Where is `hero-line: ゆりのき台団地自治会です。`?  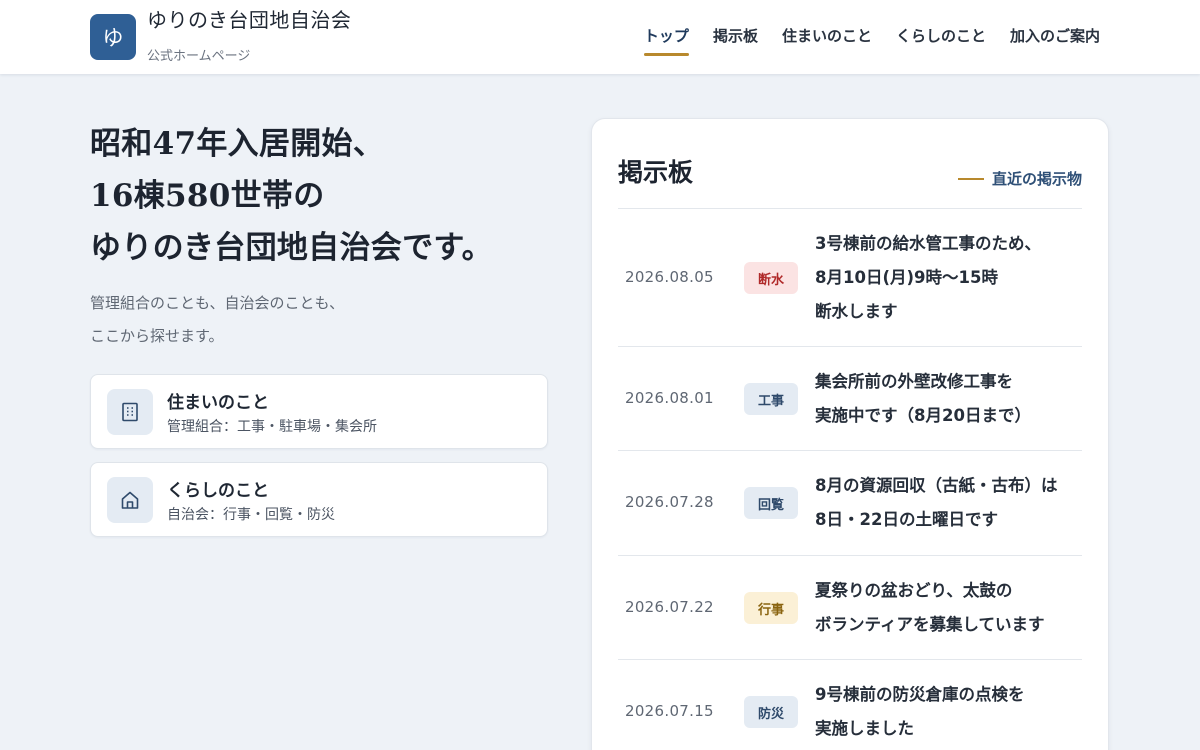 hero-line: ゆりのき台団地自治会です。 is located at coordinates (291, 248).